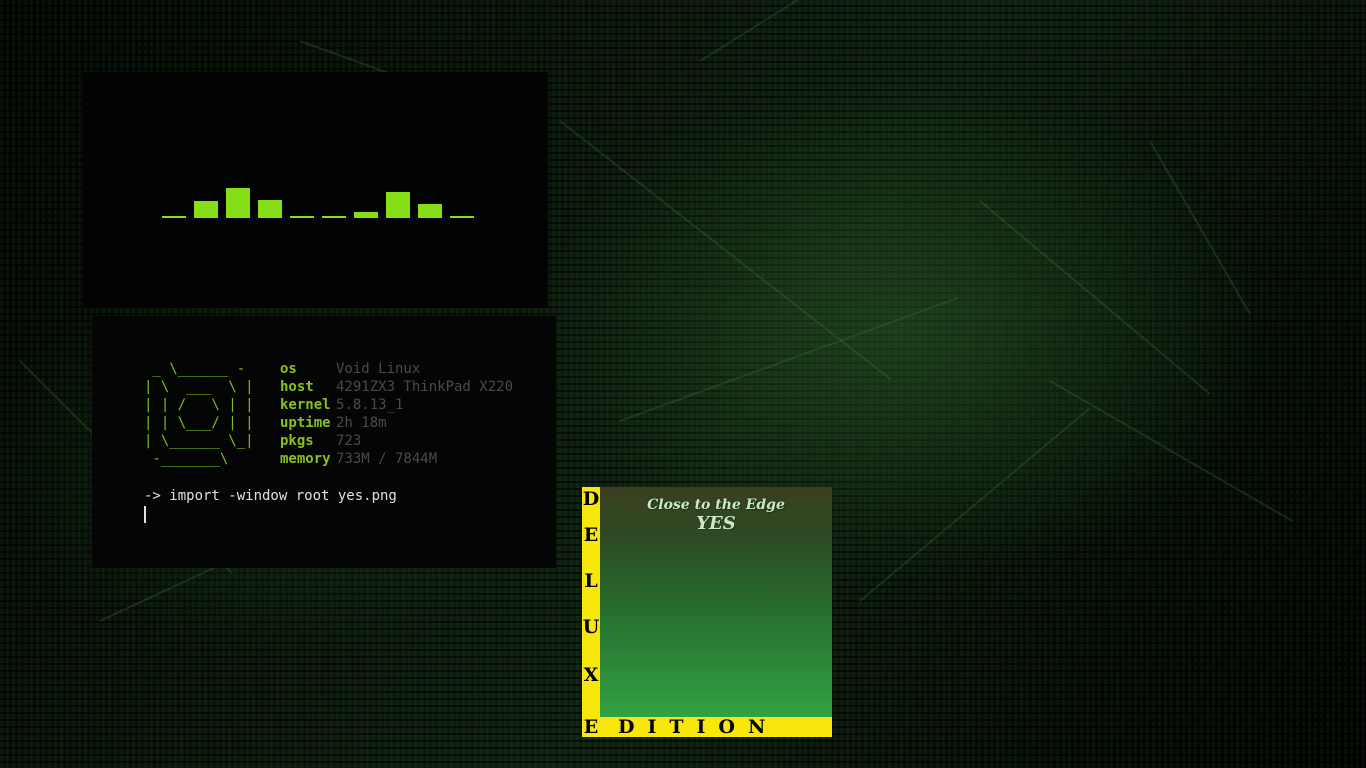 This screenshot has width=1366, height=768. I want to click on edition-bottom-banner: DITION, so click(698, 726).